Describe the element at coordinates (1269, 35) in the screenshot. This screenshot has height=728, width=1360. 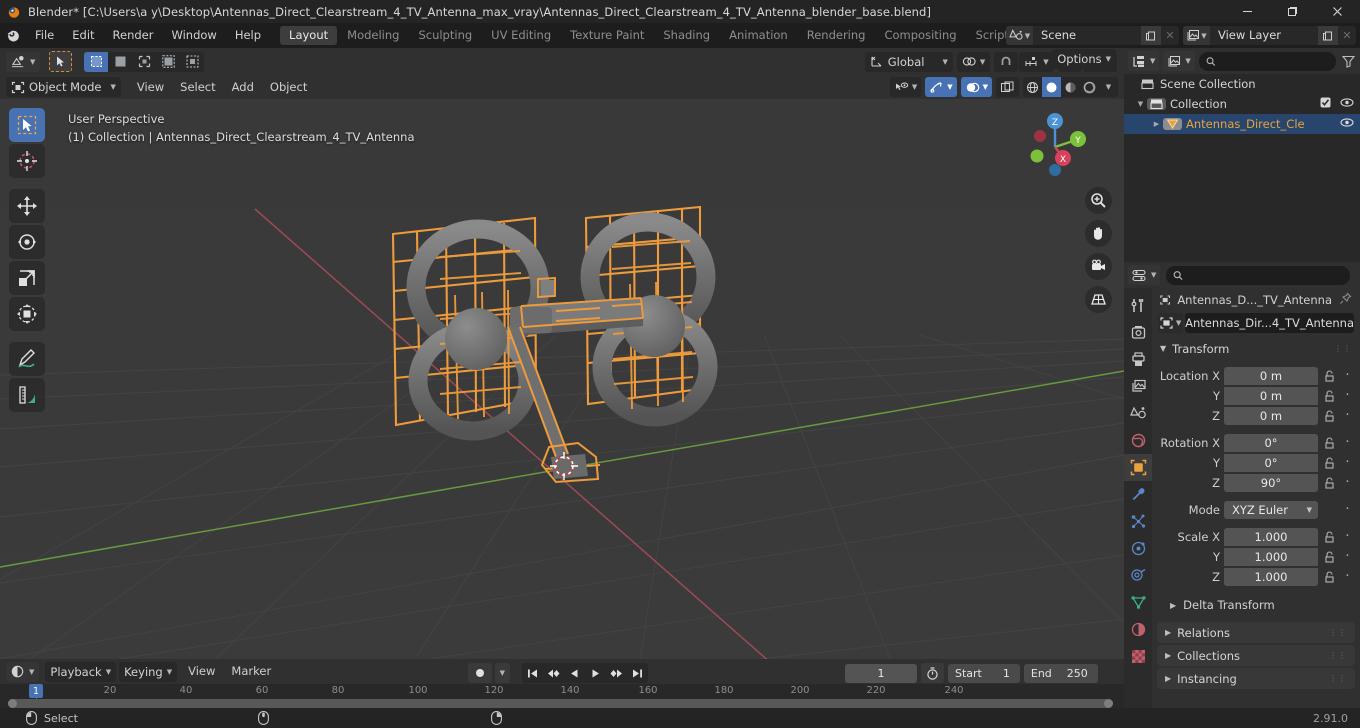
I see `view-layer-selector: ▼ View Layer ✕` at that location.